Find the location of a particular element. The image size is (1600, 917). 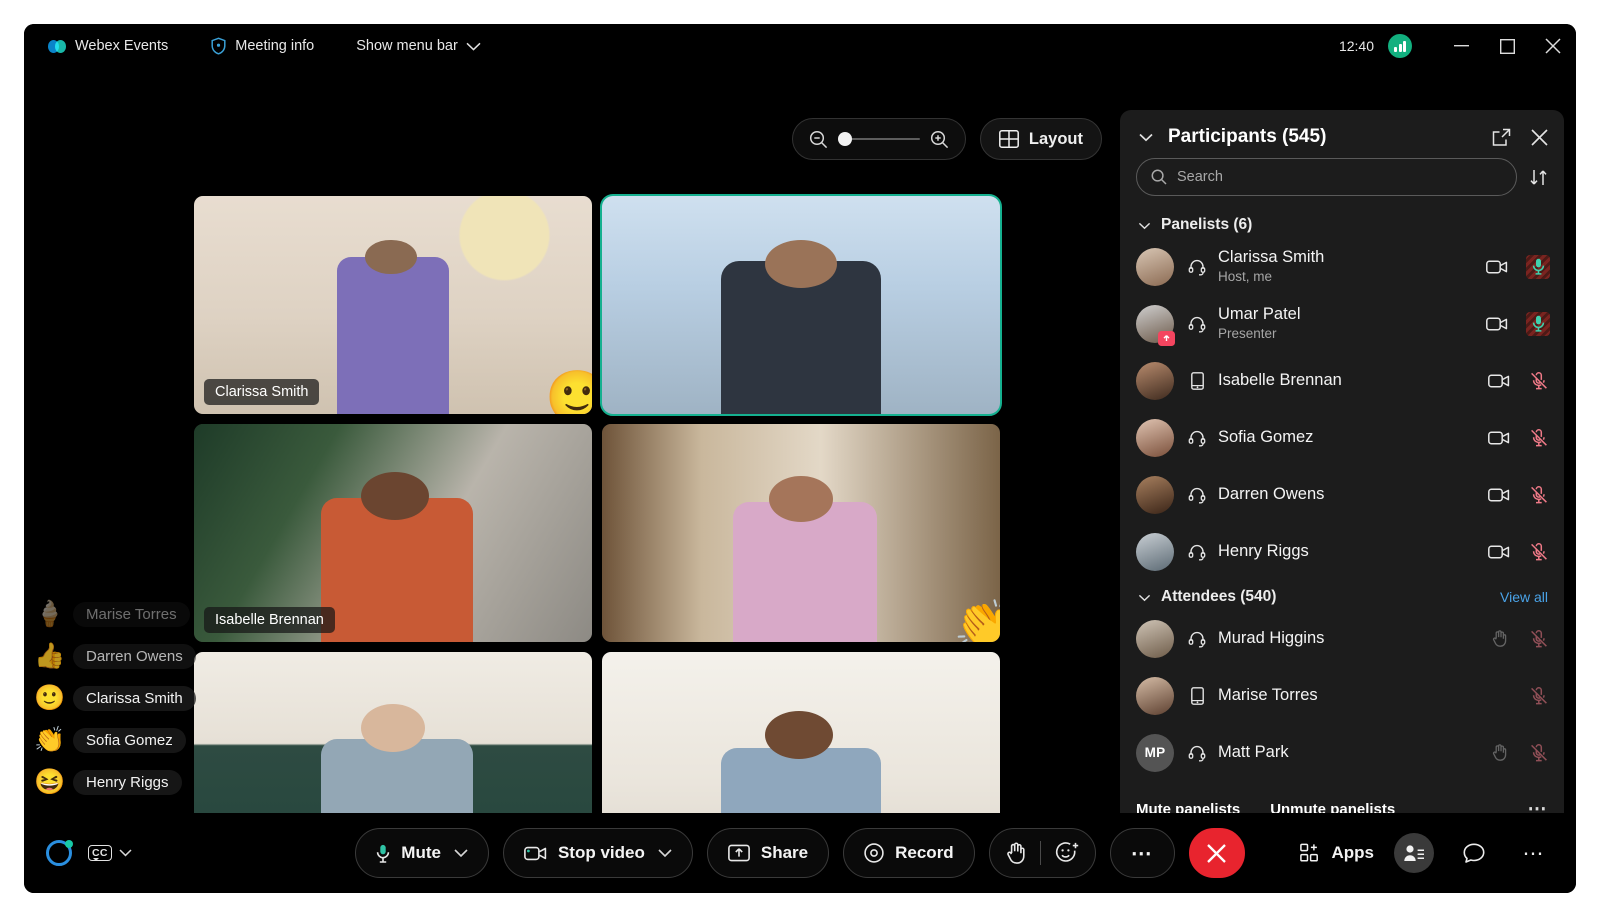

shield-icon is located at coordinates (218, 46).